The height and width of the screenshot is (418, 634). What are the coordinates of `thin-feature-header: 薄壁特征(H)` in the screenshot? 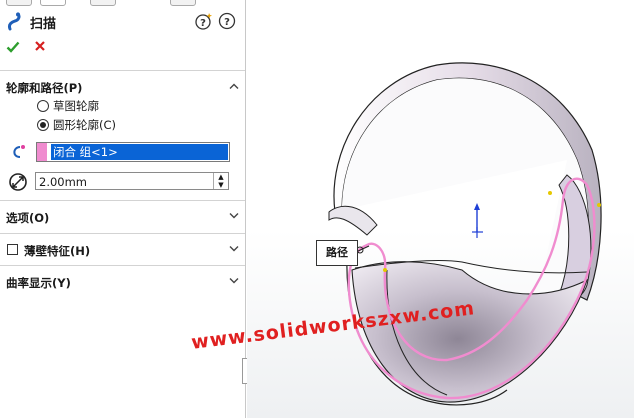 It's located at (57, 251).